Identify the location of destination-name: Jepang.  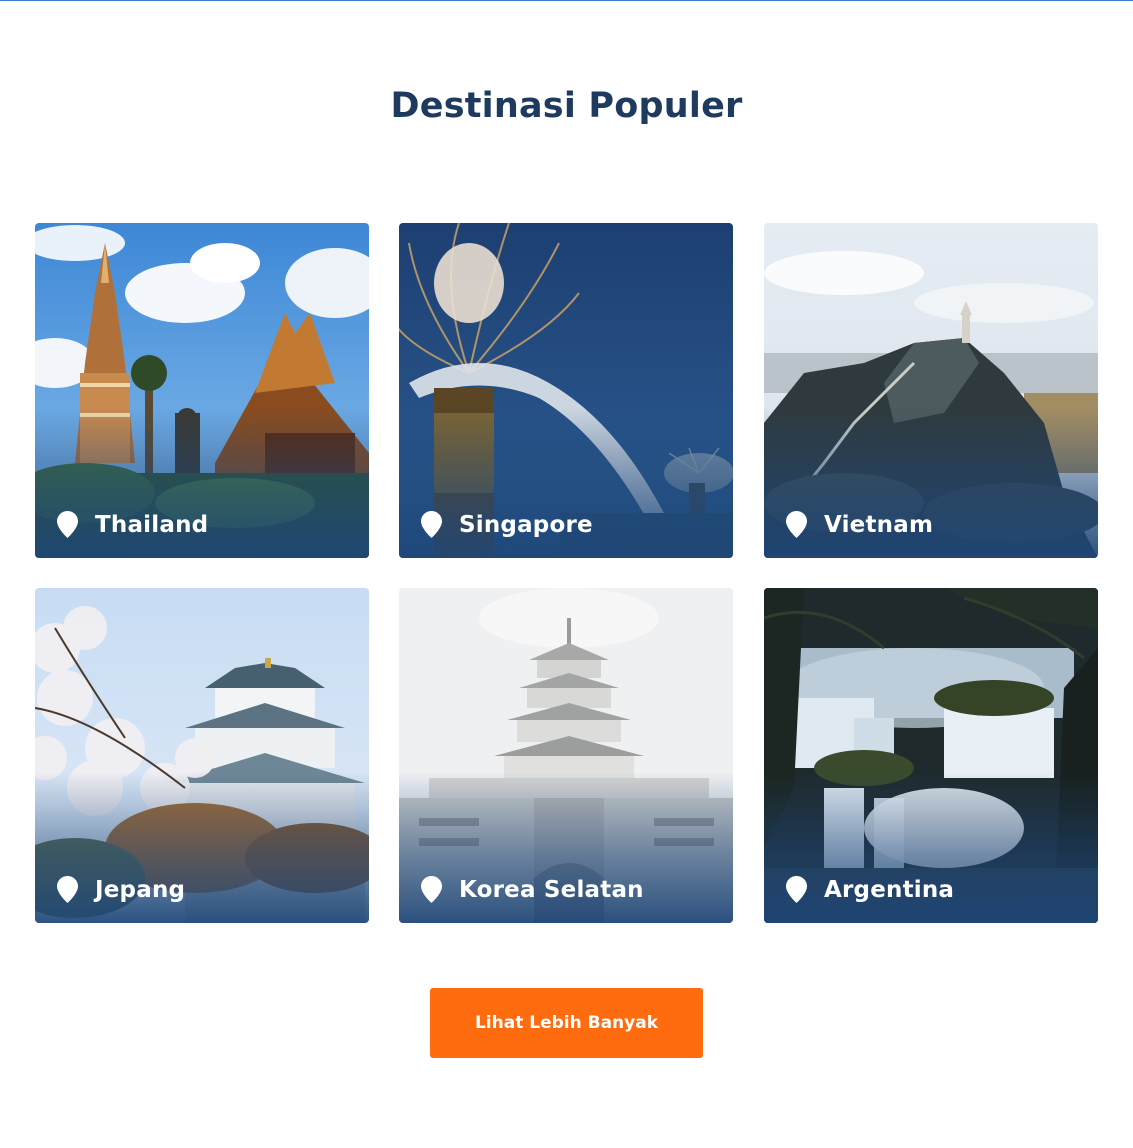
(140, 889).